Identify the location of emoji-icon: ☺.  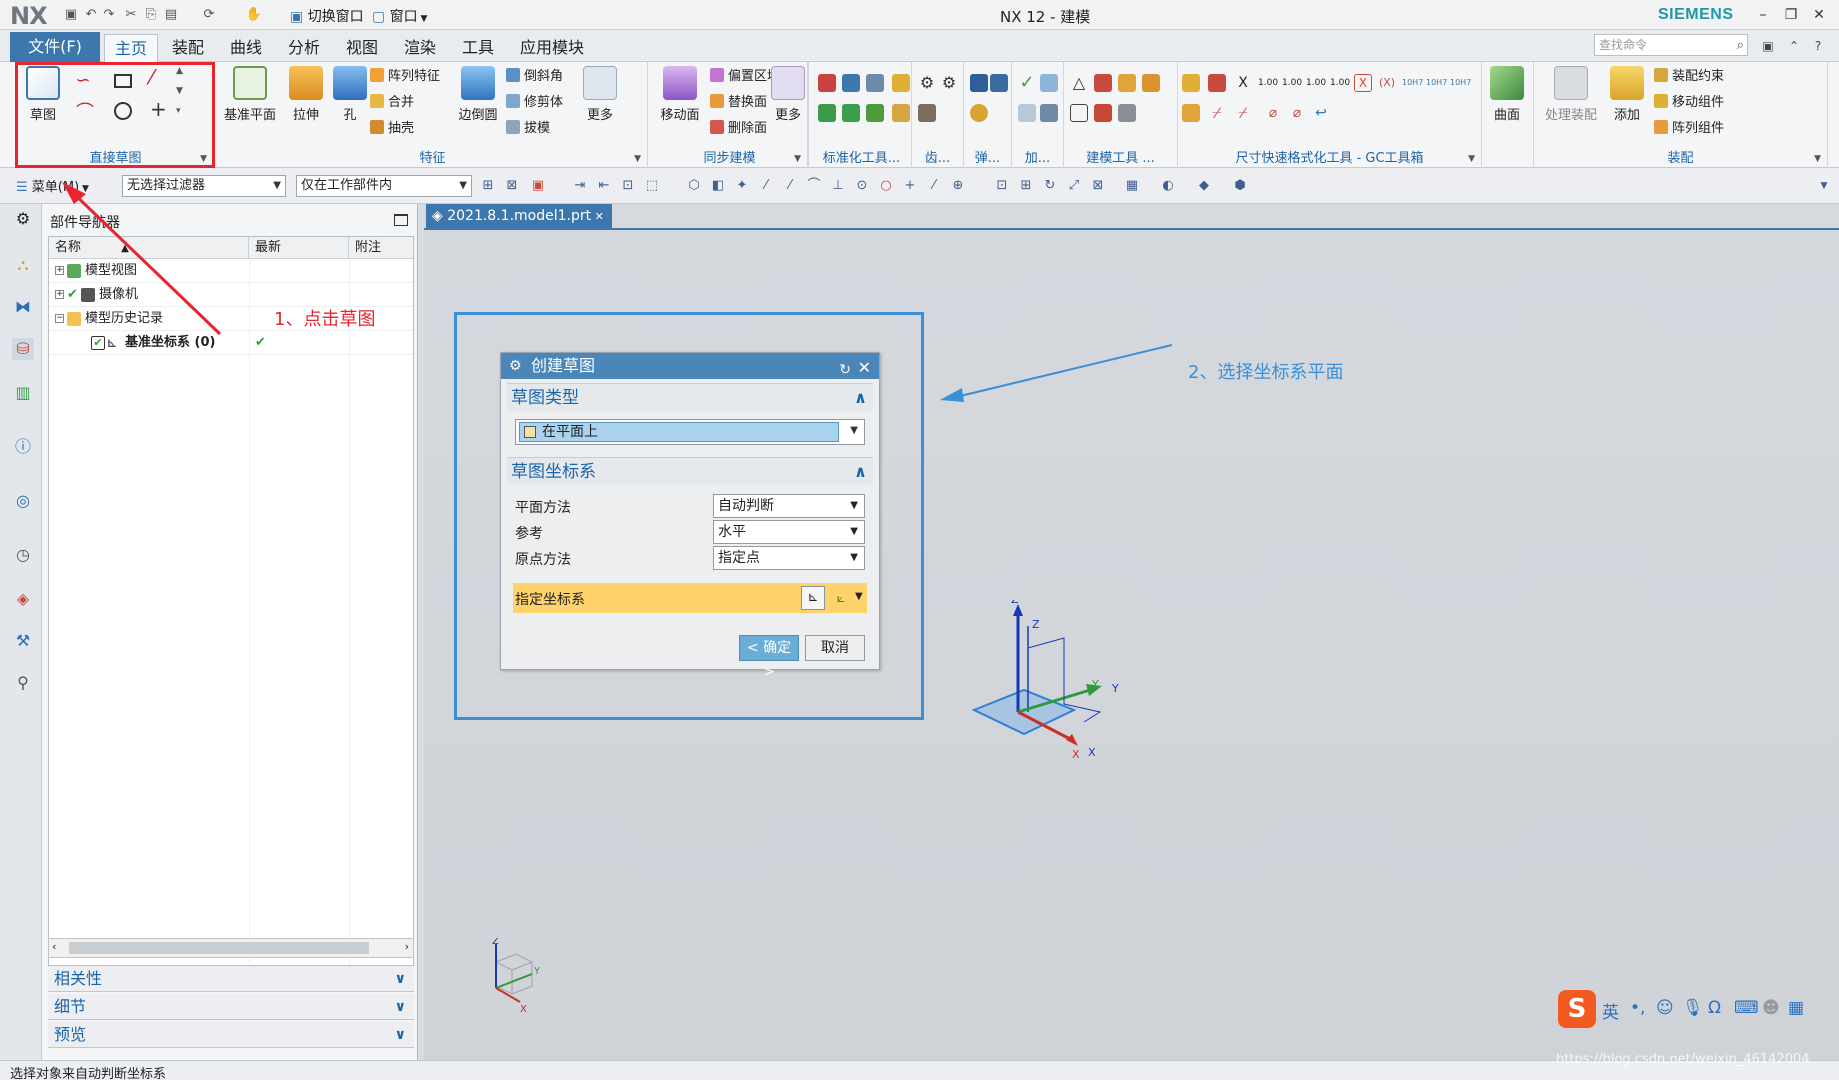
(1665, 1008).